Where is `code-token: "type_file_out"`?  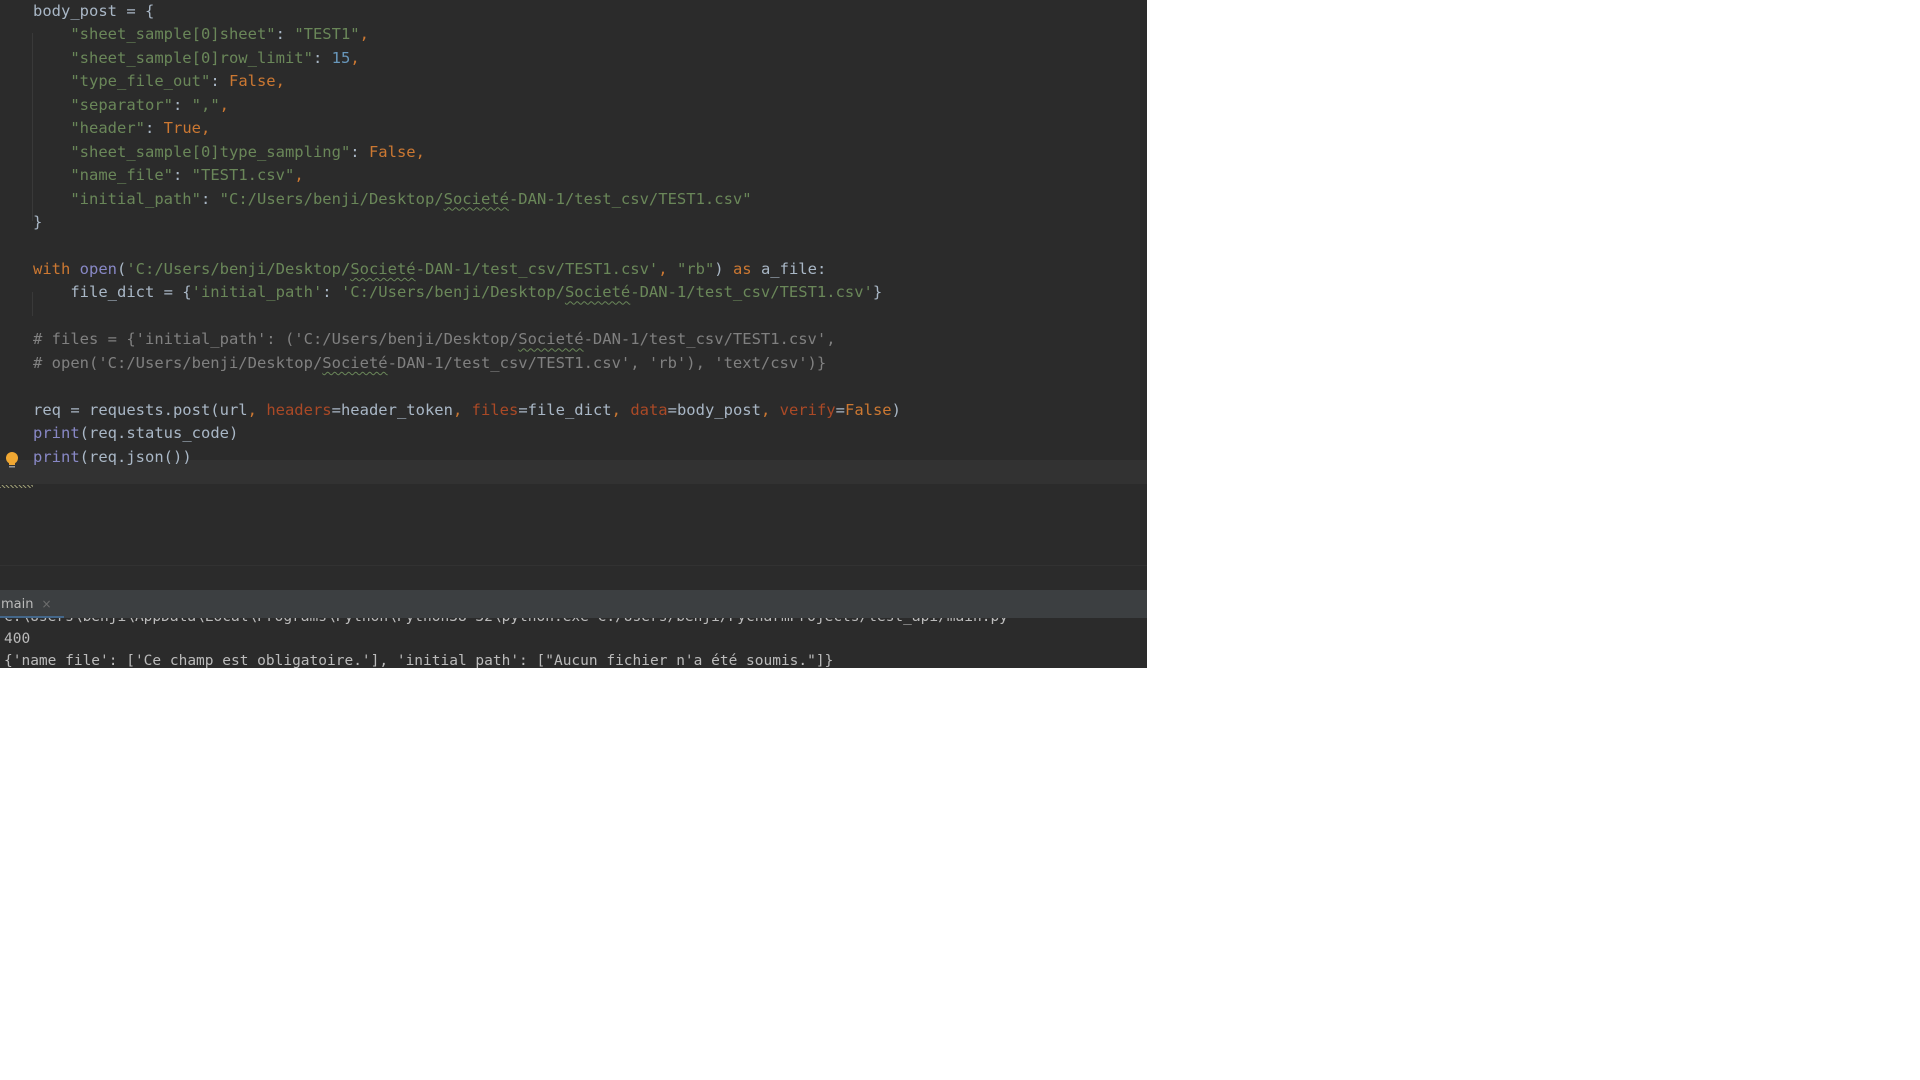 code-token: "type_file_out" is located at coordinates (122, 81).